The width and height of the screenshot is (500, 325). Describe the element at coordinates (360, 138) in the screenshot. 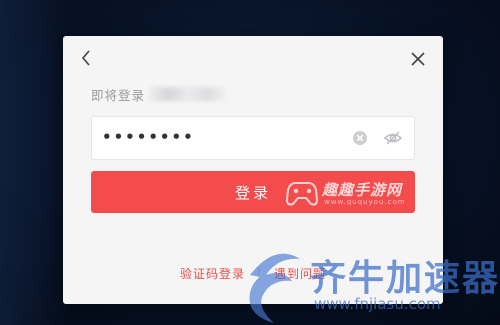

I see `clear-circle-icon` at that location.